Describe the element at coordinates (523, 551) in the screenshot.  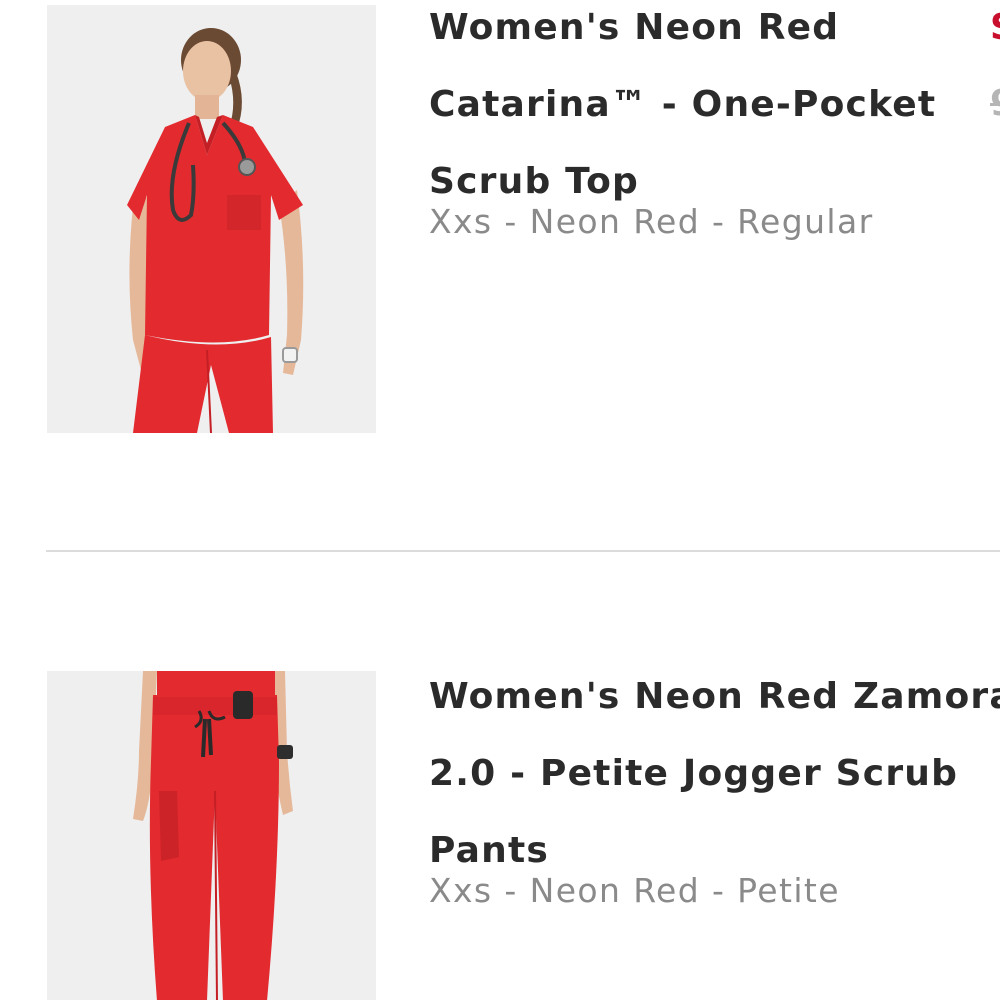
I see `item-divider` at that location.